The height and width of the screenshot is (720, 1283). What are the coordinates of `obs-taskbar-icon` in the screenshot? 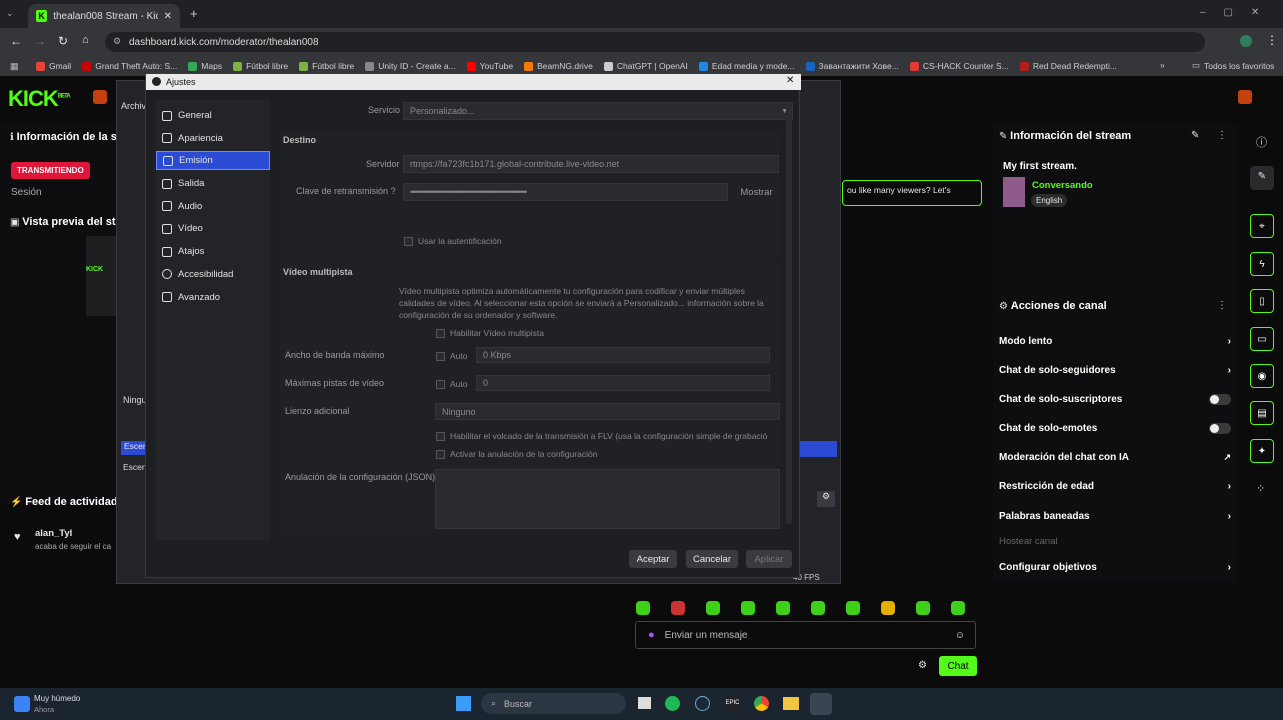 It's located at (821, 704).